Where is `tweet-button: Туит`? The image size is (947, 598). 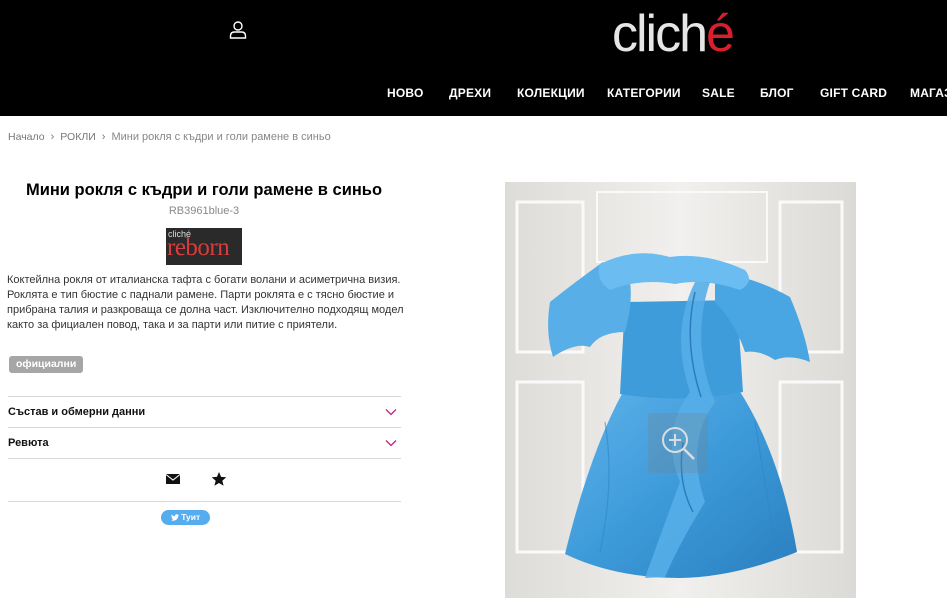 tweet-button: Туит is located at coordinates (185, 517).